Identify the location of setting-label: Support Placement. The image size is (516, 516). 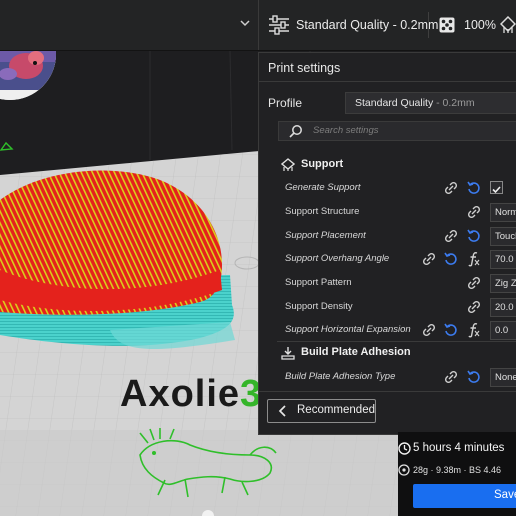
(325, 235).